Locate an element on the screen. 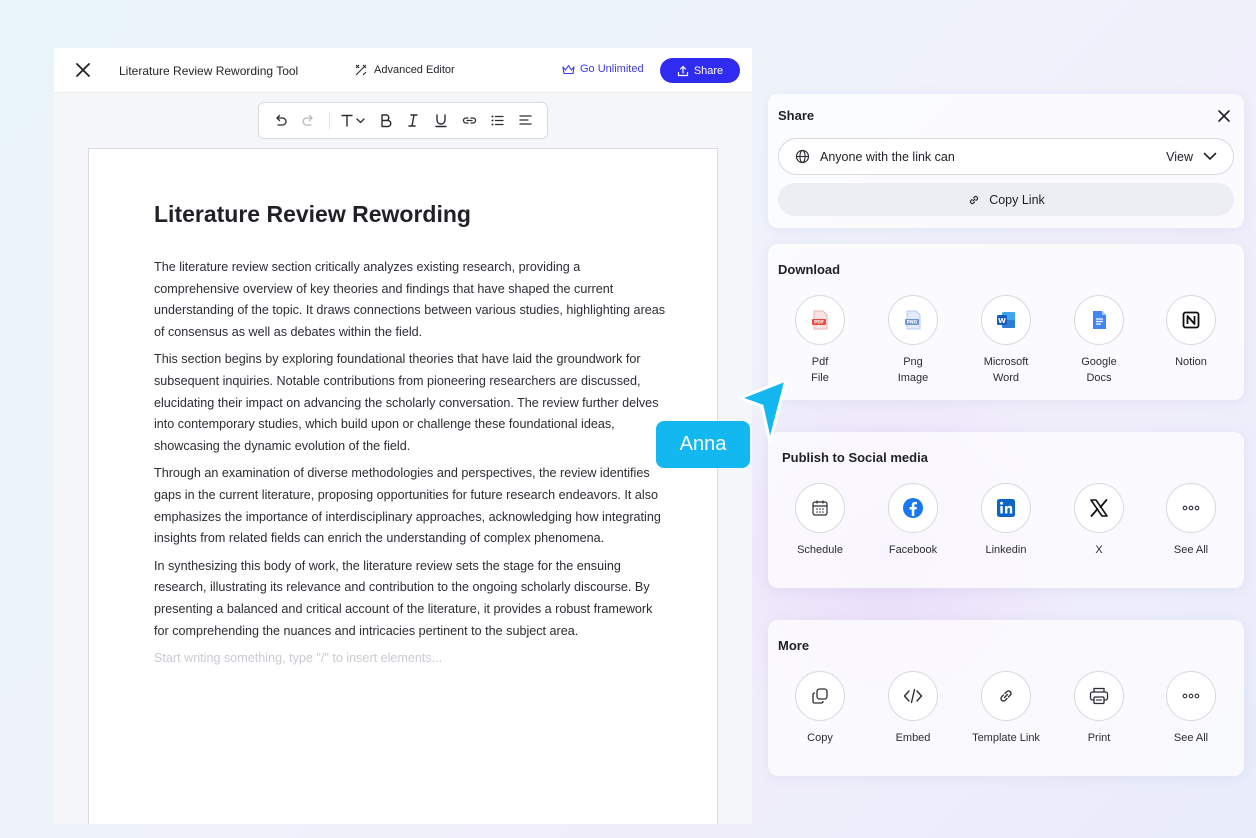 Image resolution: width=1256 pixels, height=838 pixels. social-see-all-button: See All is located at coordinates (1191, 520).